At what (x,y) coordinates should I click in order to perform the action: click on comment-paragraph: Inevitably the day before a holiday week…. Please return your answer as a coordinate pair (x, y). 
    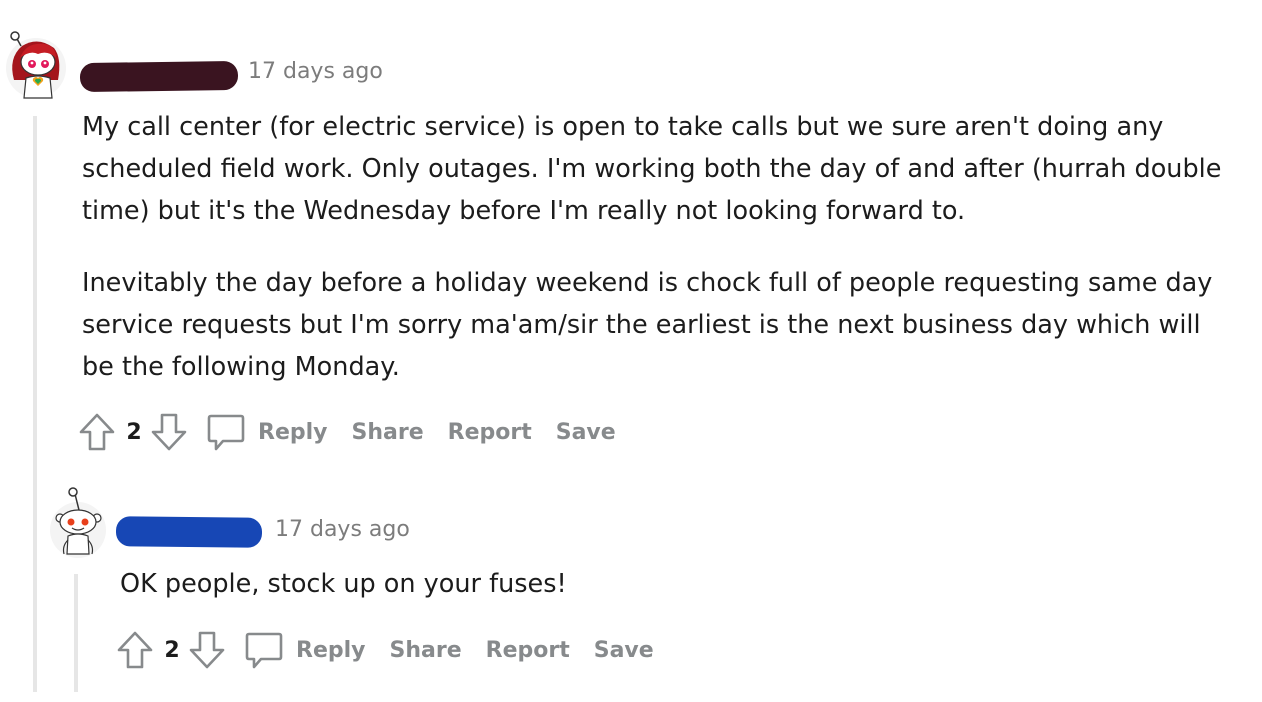
    Looking at the image, I should click on (647, 325).